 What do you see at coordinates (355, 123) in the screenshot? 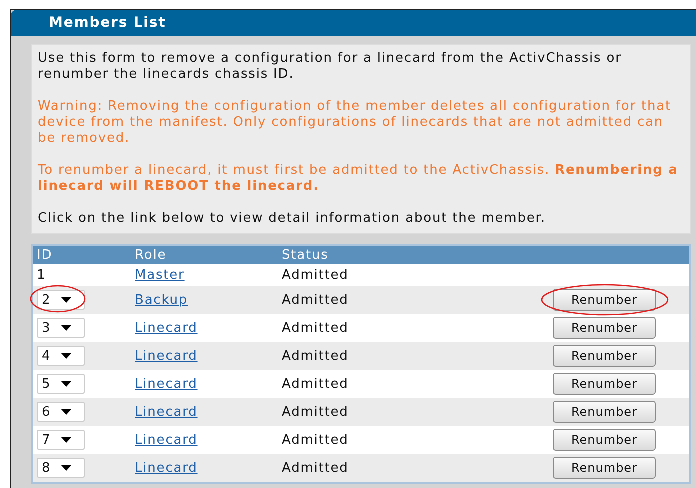
I see `warning-text: Warning: Removing the configuration of the member deletes all configuration for that device from the manifest. Only configurations of linecards that are not admitted can be removed.` at bounding box center [355, 123].